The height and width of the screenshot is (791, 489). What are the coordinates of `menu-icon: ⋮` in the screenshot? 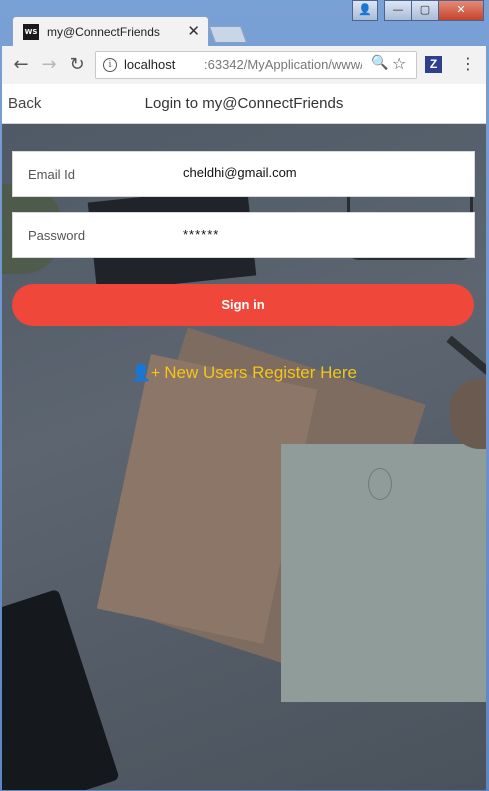 It's located at (468, 63).